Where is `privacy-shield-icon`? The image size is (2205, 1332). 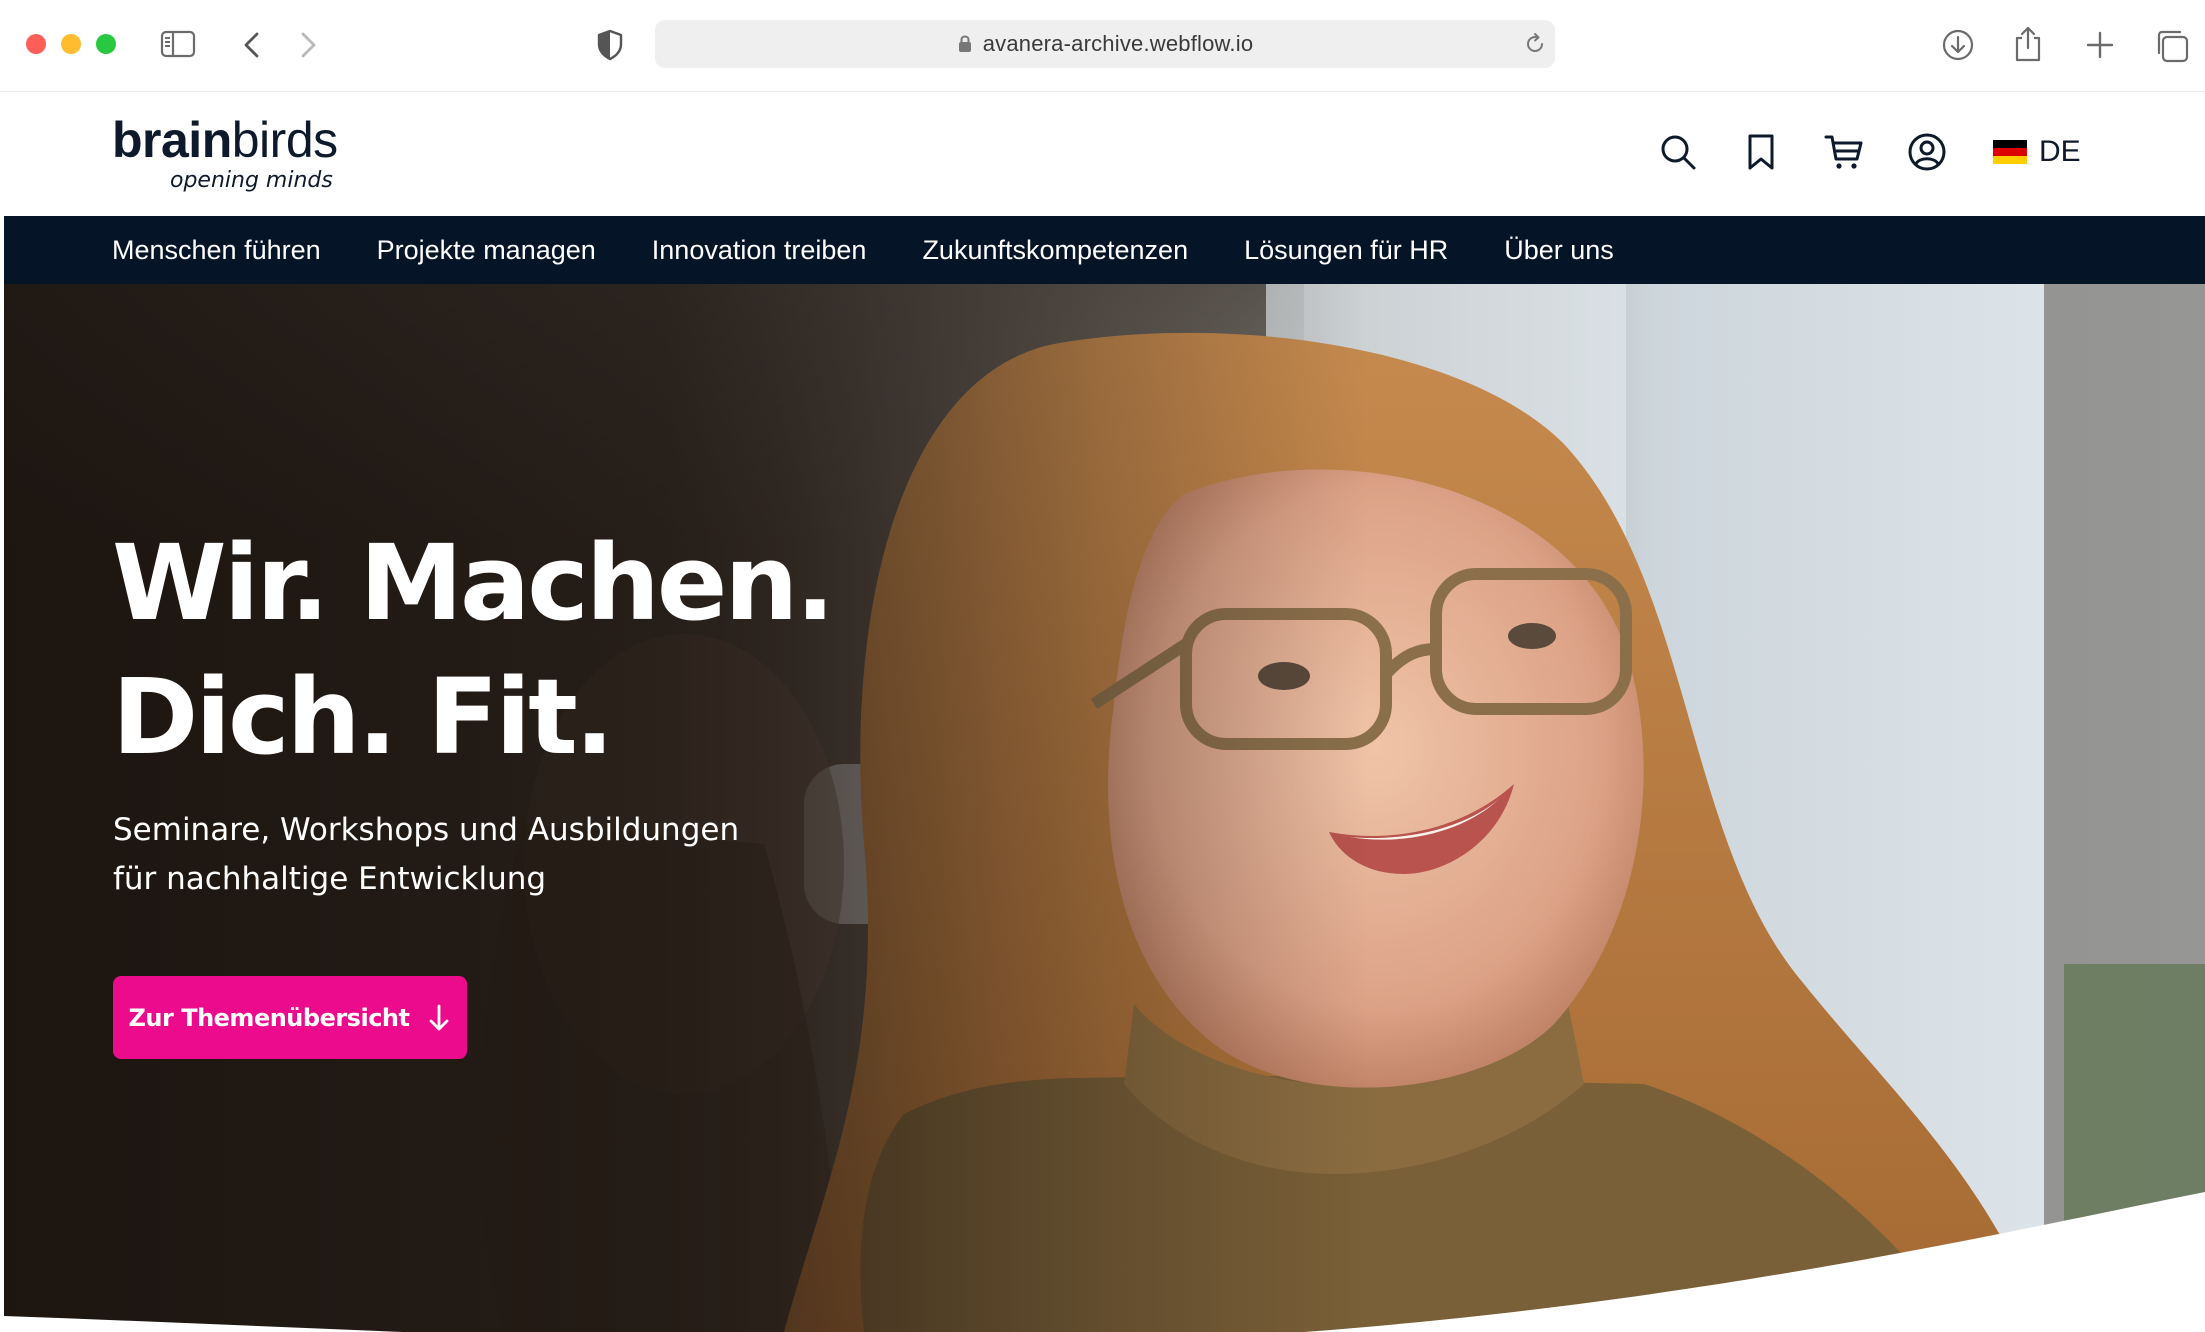
privacy-shield-icon is located at coordinates (610, 45).